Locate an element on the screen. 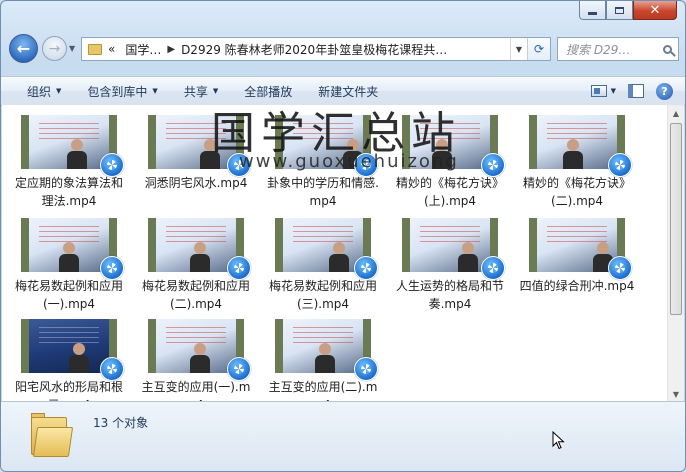 This screenshot has width=686, height=472. vertical-scrollbar: ▲ ▼ is located at coordinates (675, 254).